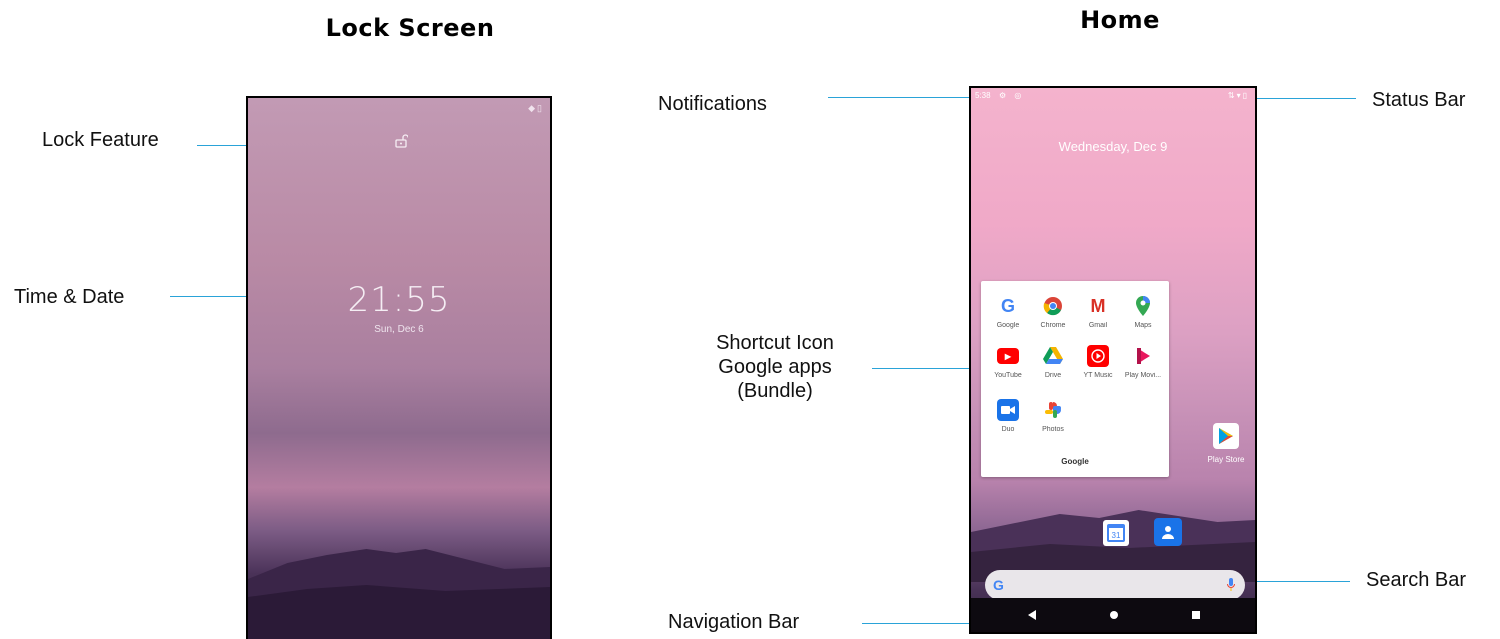 This screenshot has width=1500, height=639. Describe the element at coordinates (1008, 356) in the screenshot. I see `youtube-icon: ▶` at that location.